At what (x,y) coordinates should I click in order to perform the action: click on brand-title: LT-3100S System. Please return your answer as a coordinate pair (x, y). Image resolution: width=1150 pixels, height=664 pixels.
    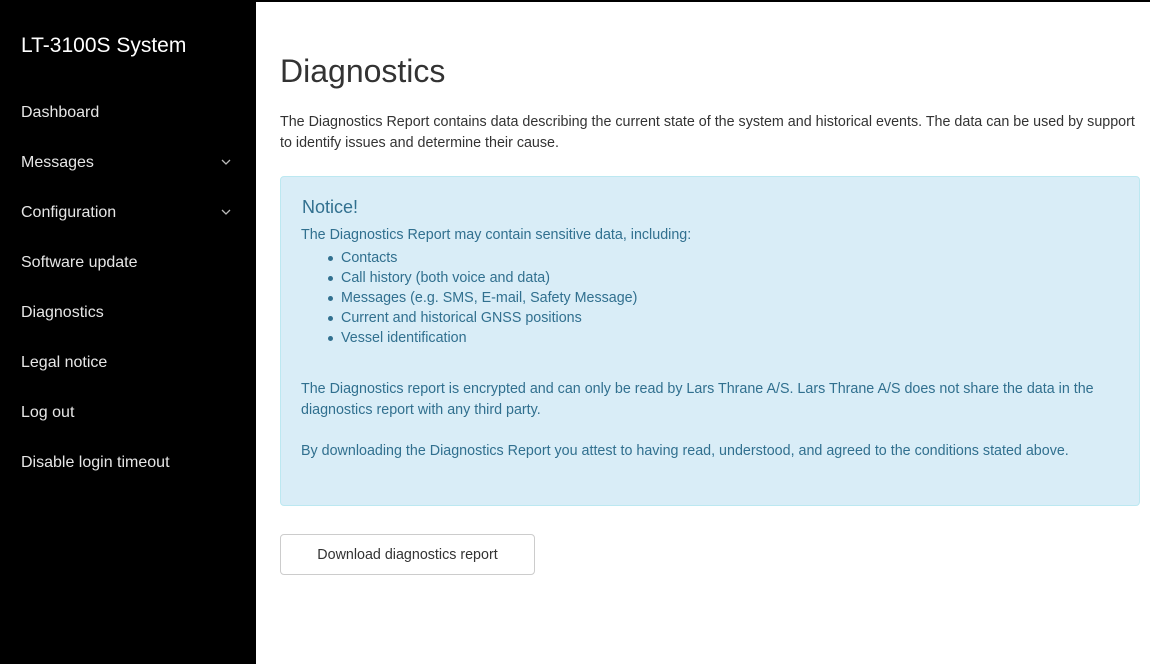
    Looking at the image, I should click on (104, 45).